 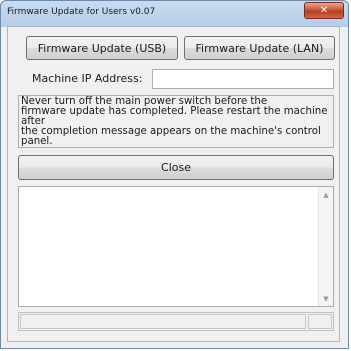 What do you see at coordinates (176, 167) in the screenshot?
I see `close-button: Close` at bounding box center [176, 167].